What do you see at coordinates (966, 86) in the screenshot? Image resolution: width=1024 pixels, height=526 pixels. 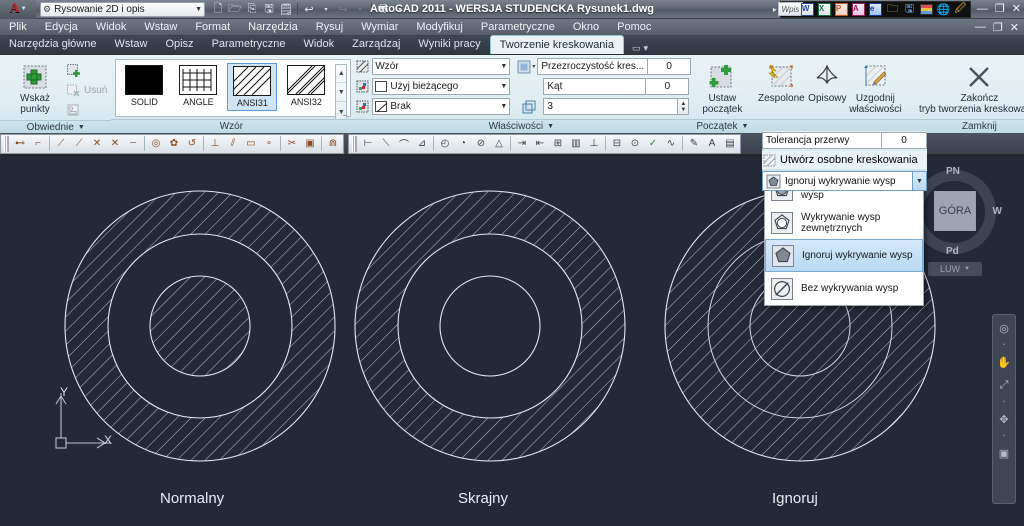 I see `close-hatch-creation-button: Zakończ tryb tworzenia kreskowania` at bounding box center [966, 86].